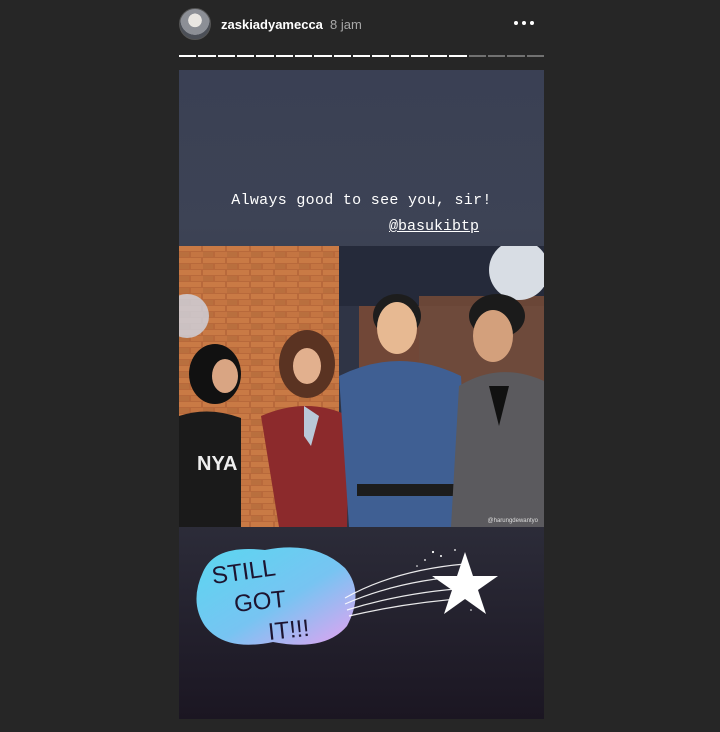 This screenshot has height=732, width=720. What do you see at coordinates (346, 24) in the screenshot?
I see `post-time: 8 jam` at bounding box center [346, 24].